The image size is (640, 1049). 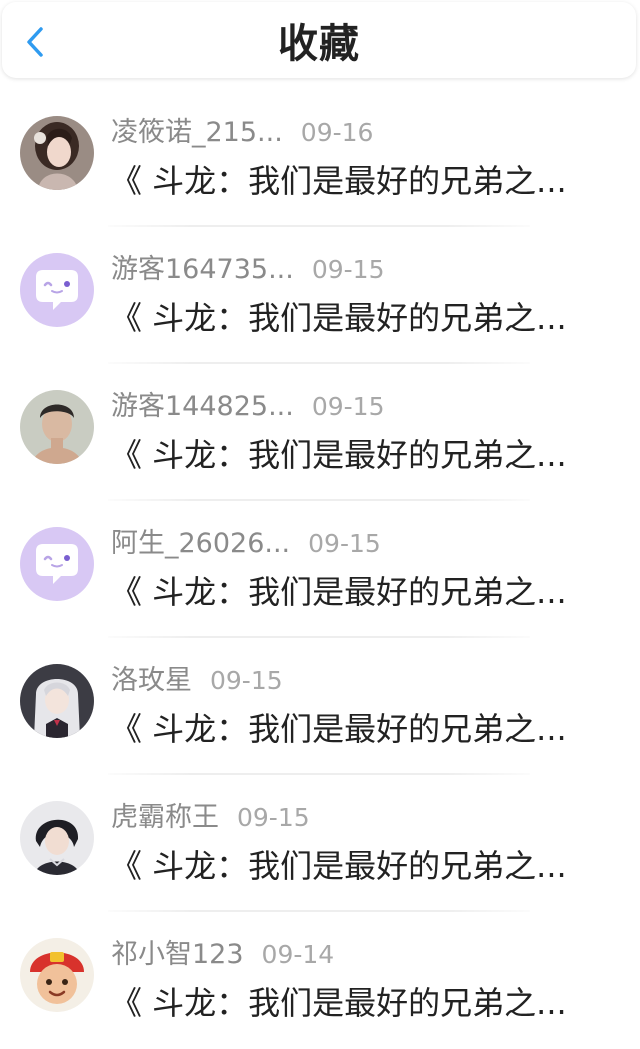 I want to click on anime-girl-dark-avatar-icon, so click(x=57, y=153).